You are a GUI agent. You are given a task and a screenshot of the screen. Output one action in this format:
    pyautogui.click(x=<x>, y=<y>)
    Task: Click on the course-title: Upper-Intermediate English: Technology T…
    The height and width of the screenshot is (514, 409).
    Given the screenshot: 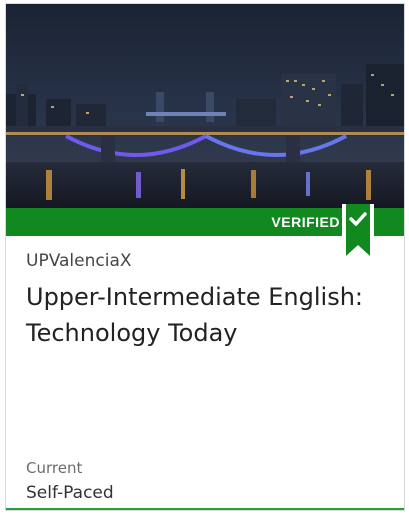 What is the action you would take?
    pyautogui.click(x=211, y=315)
    